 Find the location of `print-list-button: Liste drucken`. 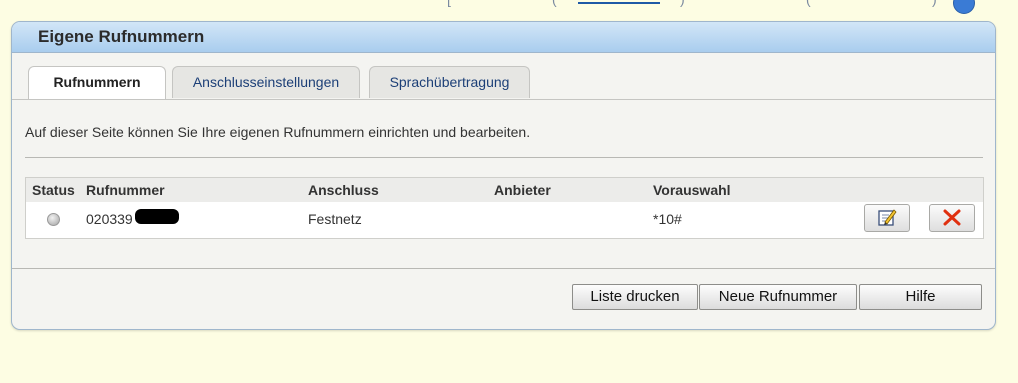

print-list-button: Liste drucken is located at coordinates (635, 297).